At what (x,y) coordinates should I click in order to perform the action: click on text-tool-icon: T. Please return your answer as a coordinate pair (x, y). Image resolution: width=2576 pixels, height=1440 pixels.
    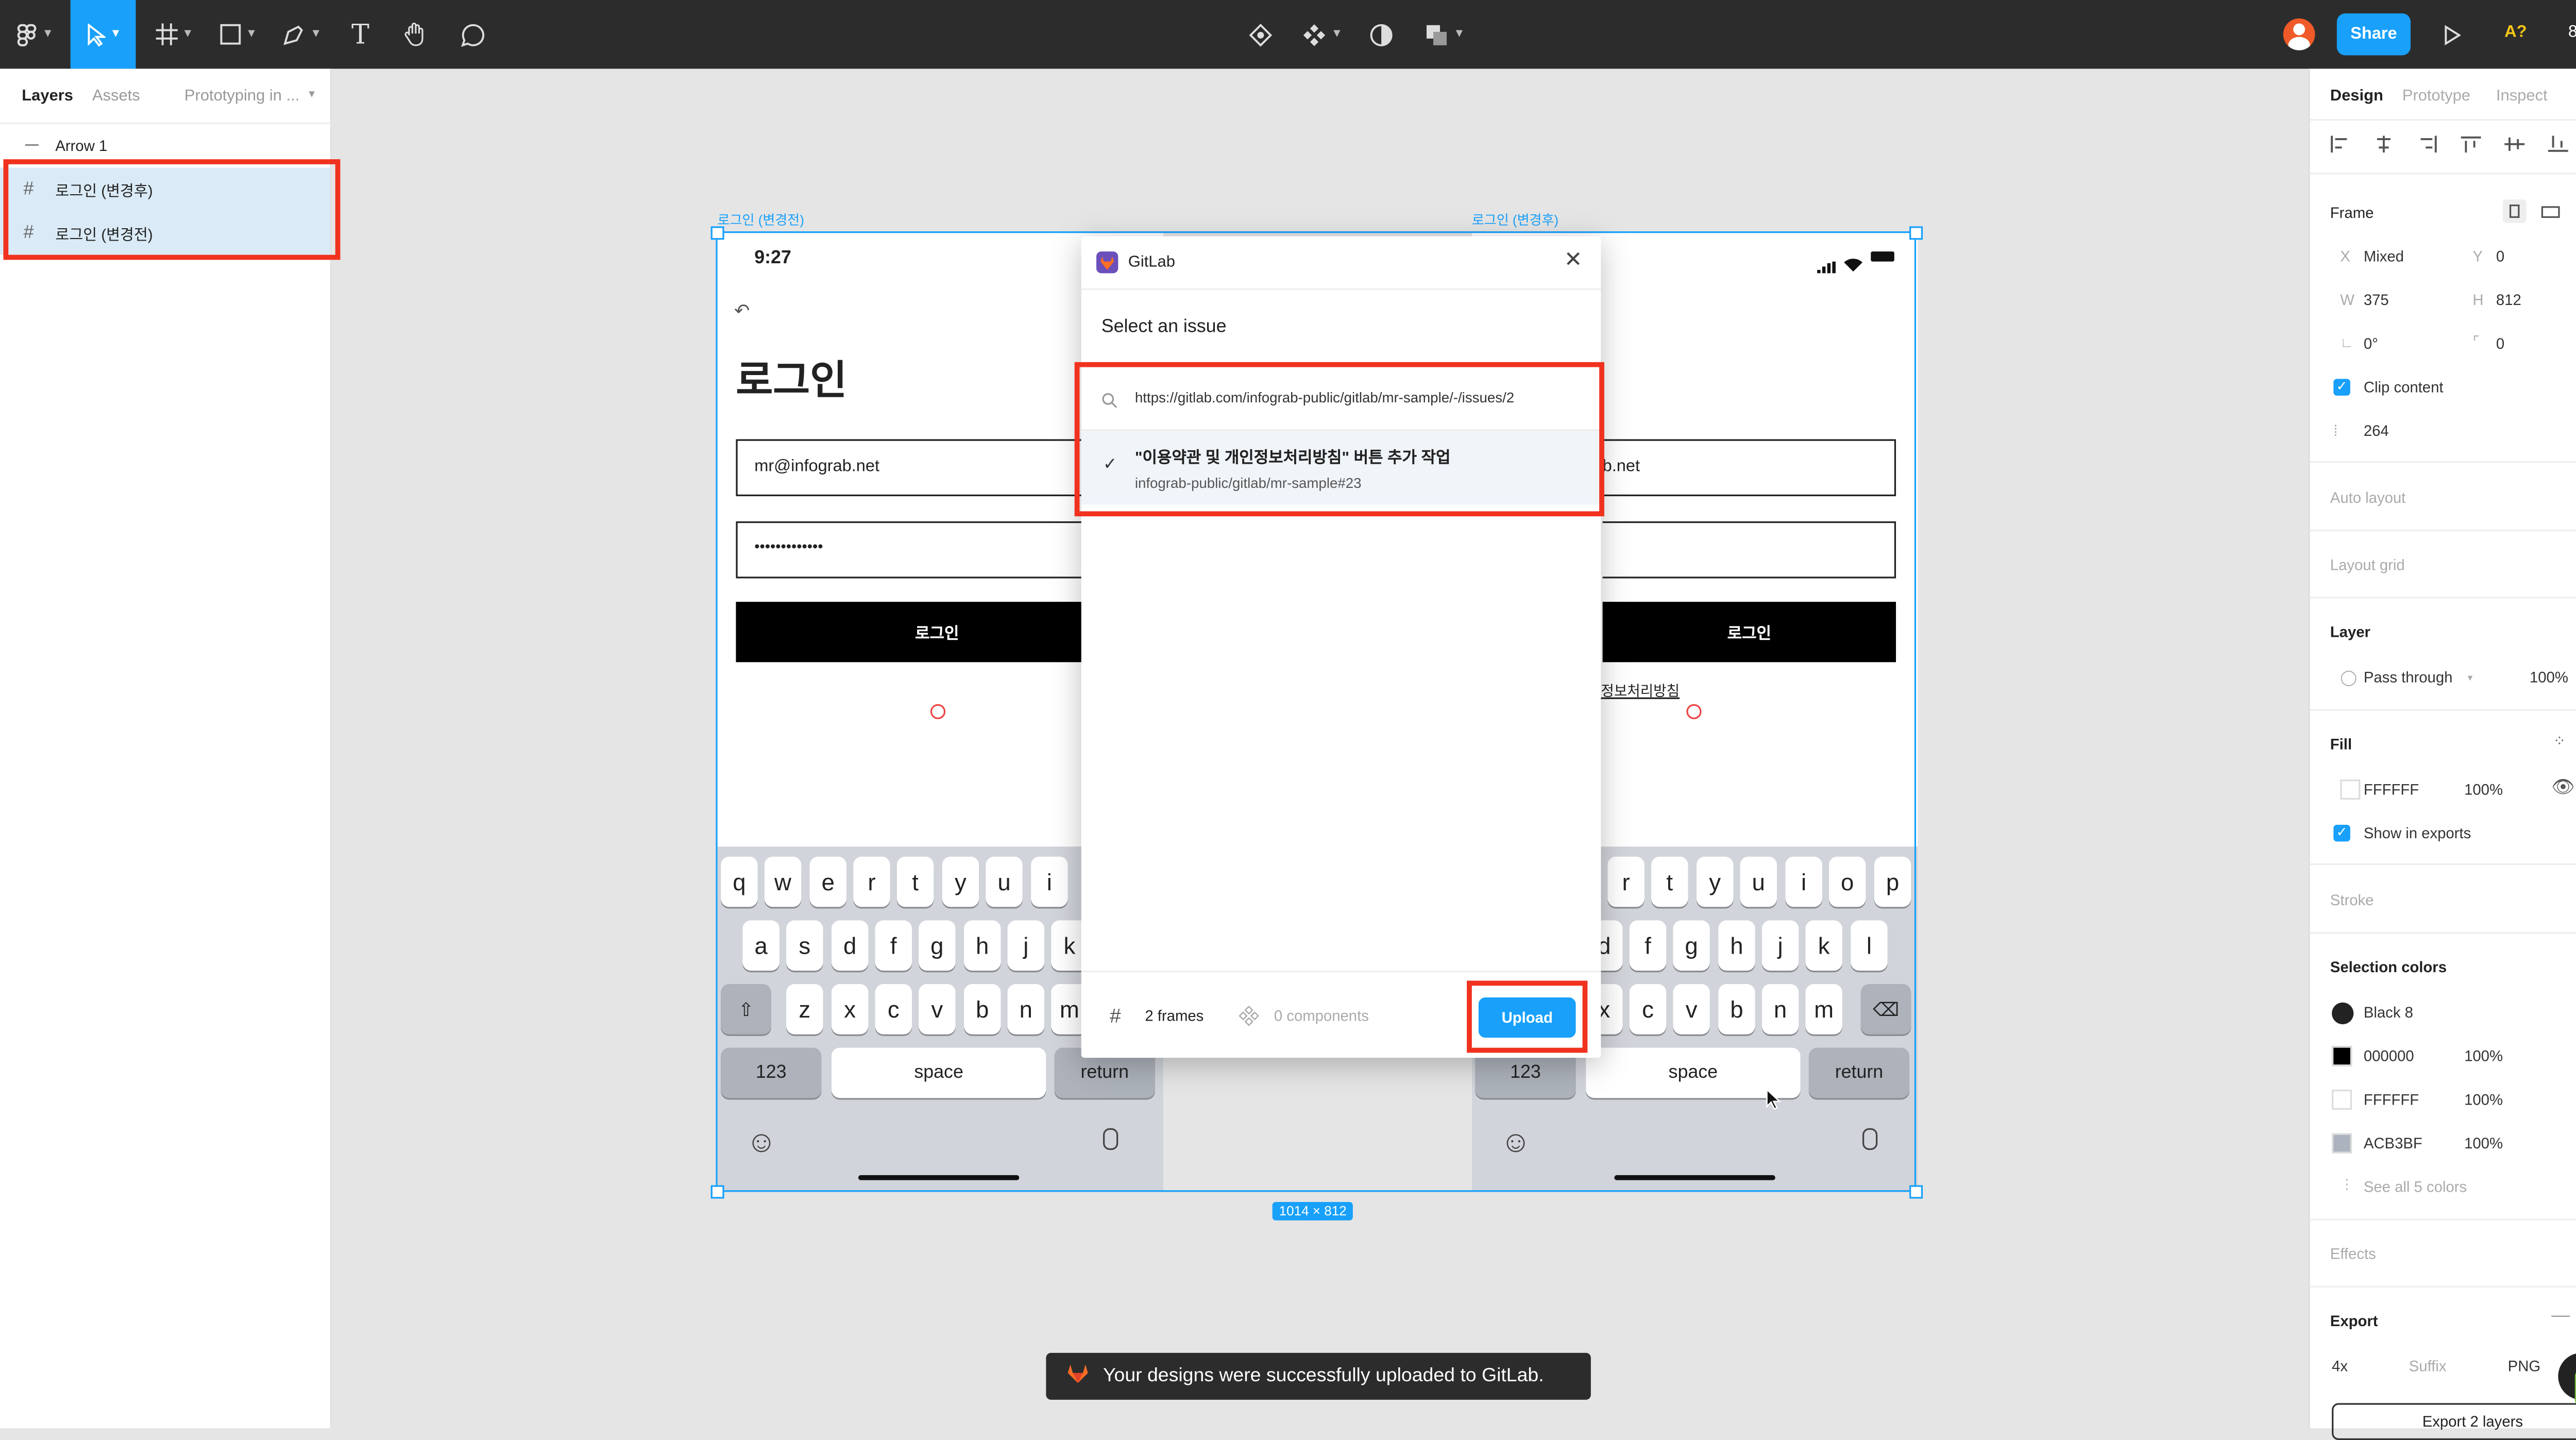
    Looking at the image, I should click on (360, 35).